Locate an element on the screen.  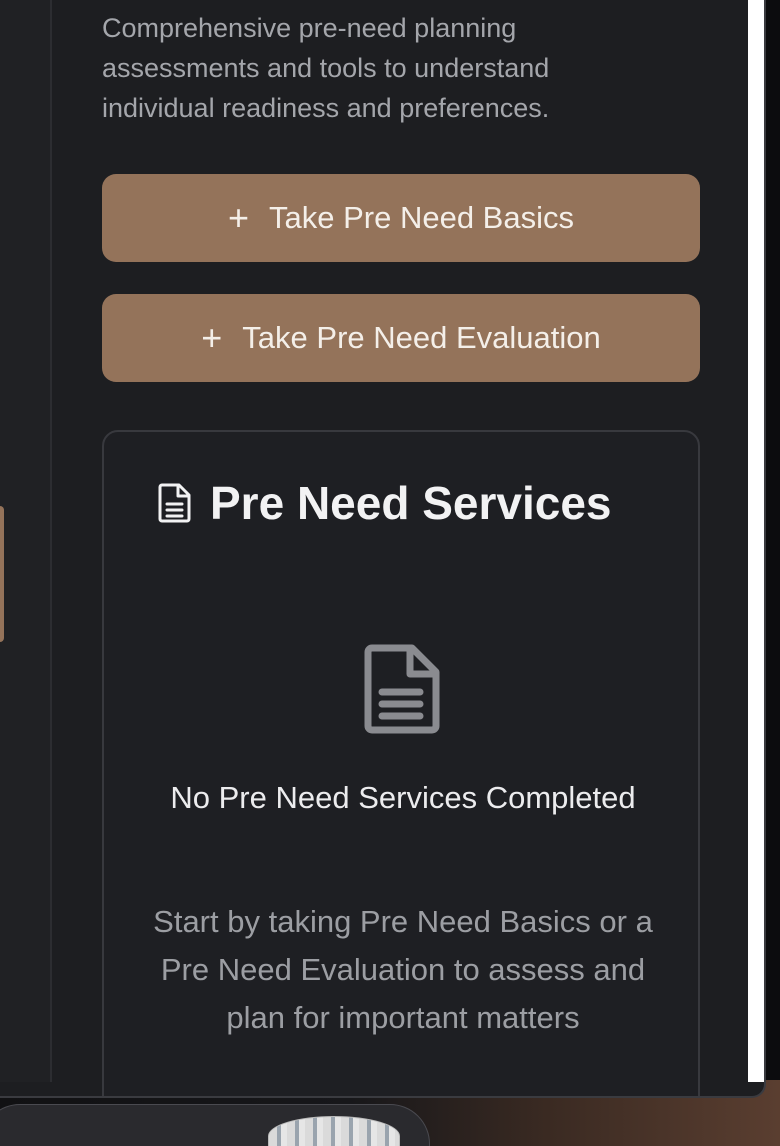
take-pre-need-evaluation-label: Take Pre Need Evaluation is located at coordinates (421, 337).